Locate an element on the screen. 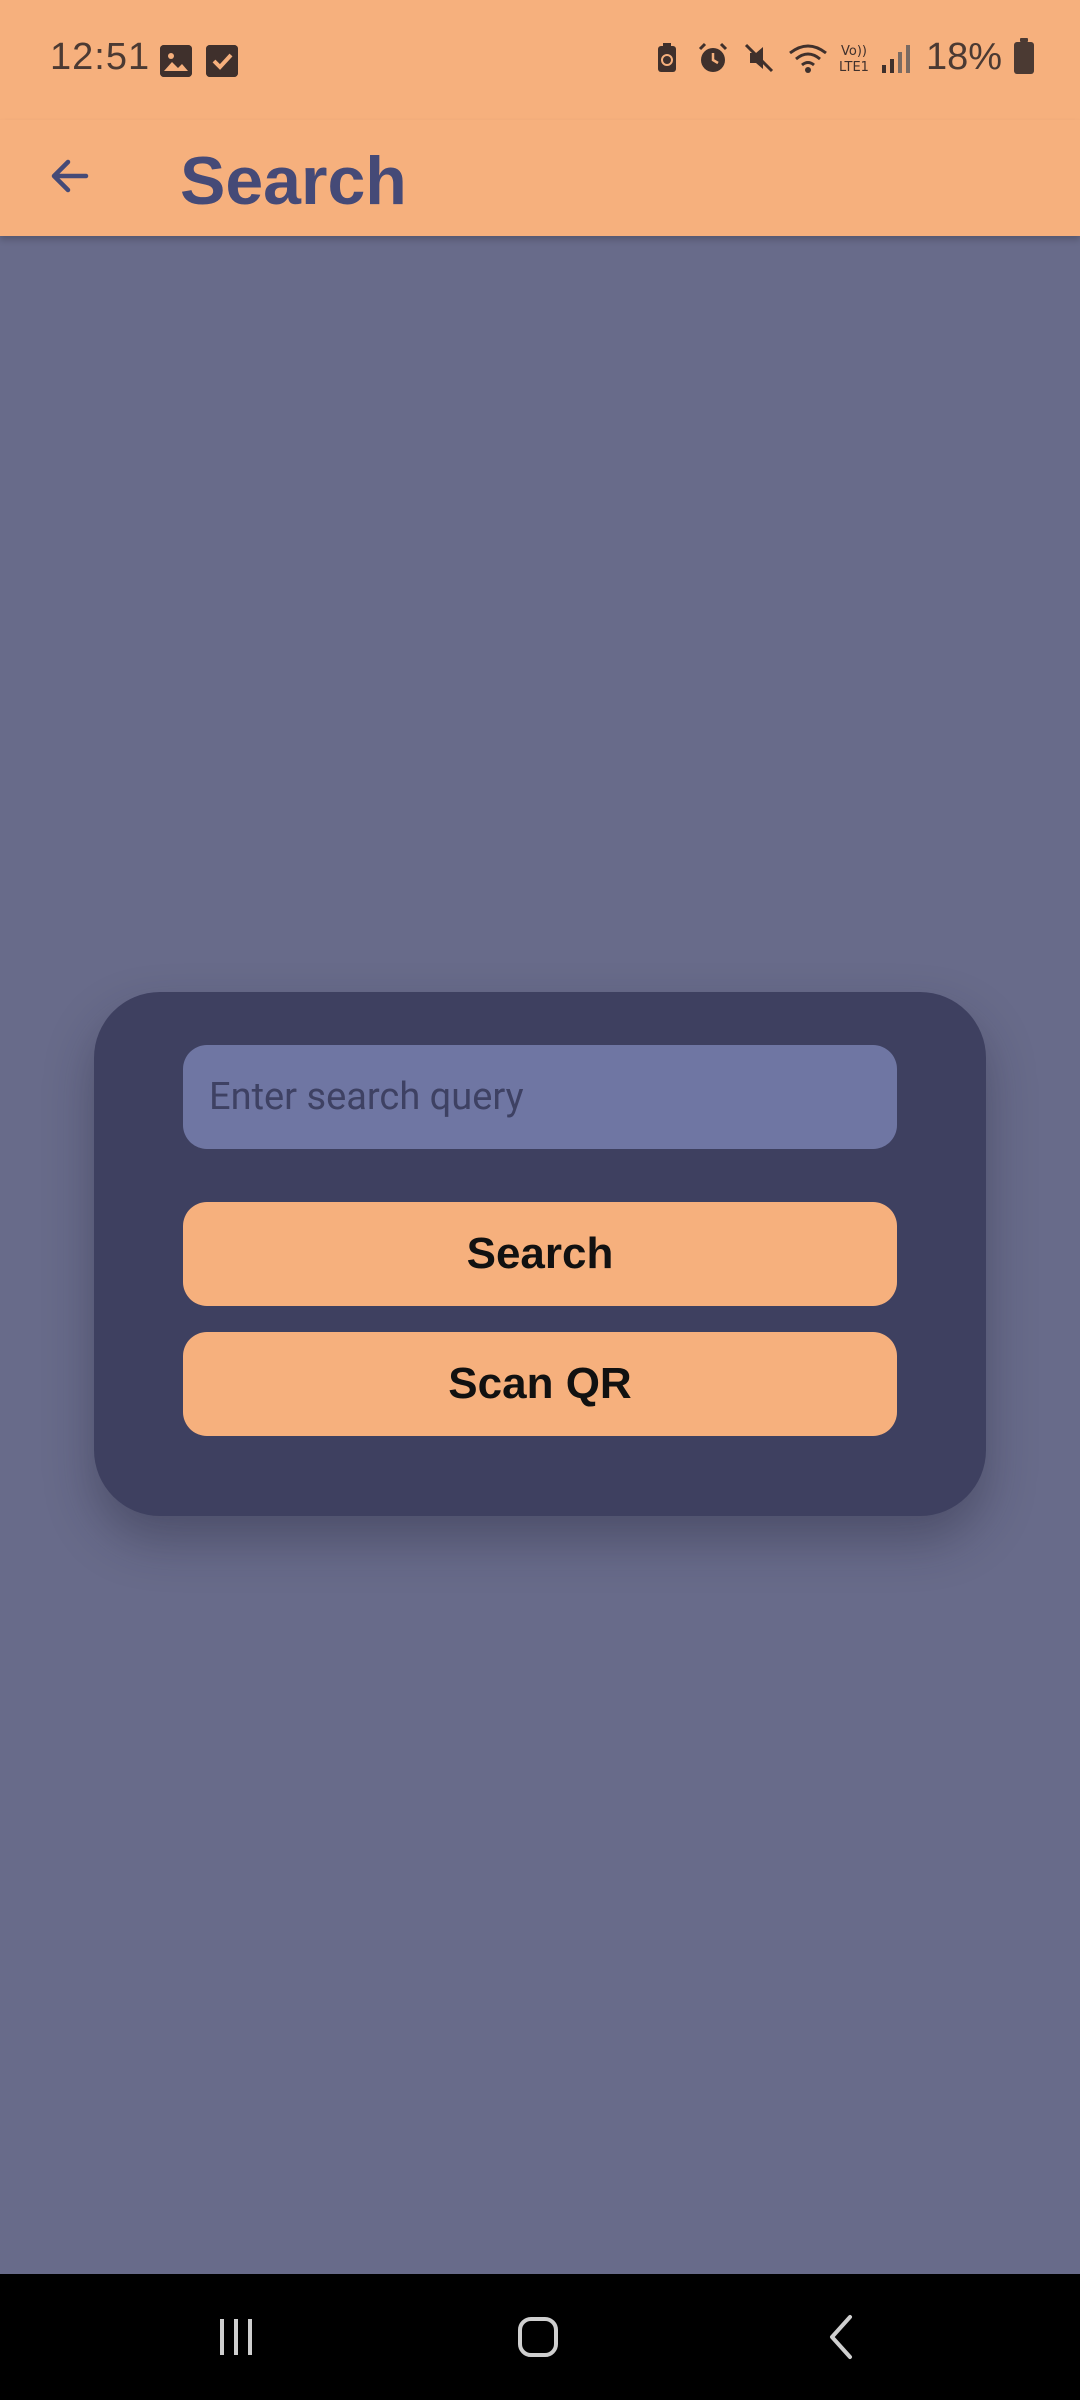  battery-icon is located at coordinates (1024, 55).